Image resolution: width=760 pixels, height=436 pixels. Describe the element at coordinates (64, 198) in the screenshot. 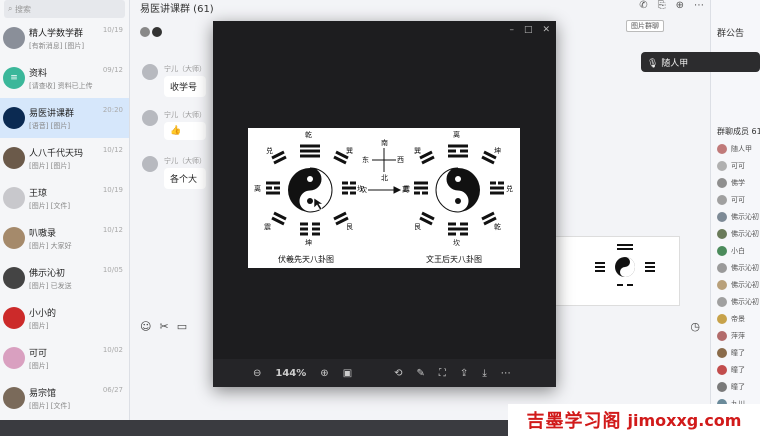

I see `chat-list-item: 王琼 [图片] [文件] 10/19` at that location.